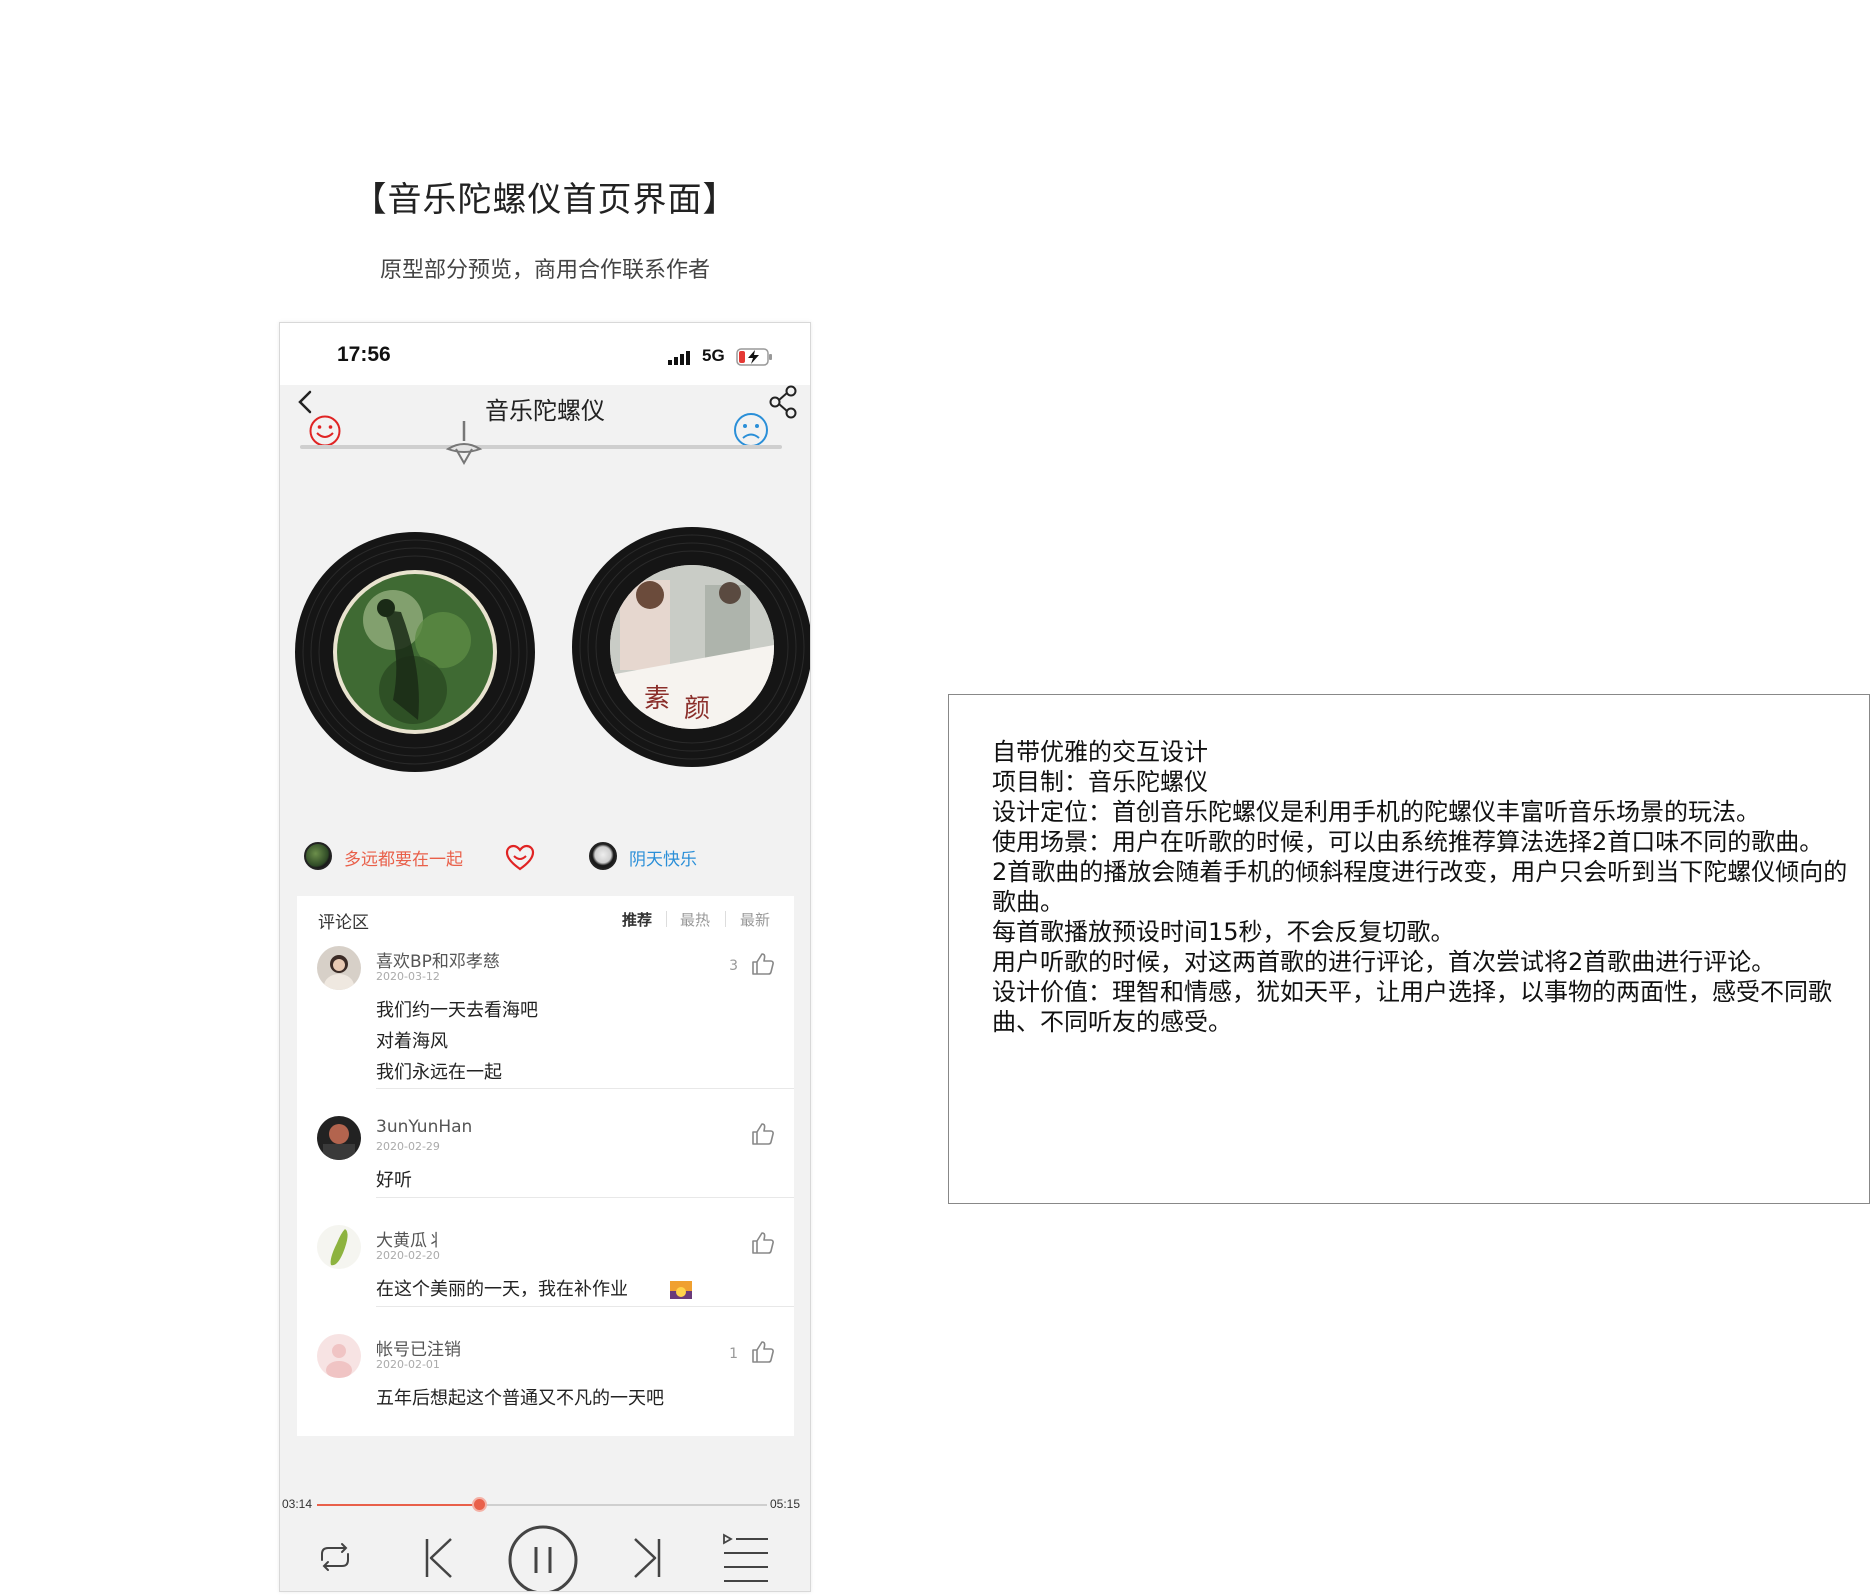 The image size is (1871, 1595). I want to click on comment-username: 喜欢BP和邓孝慈, so click(438, 959).